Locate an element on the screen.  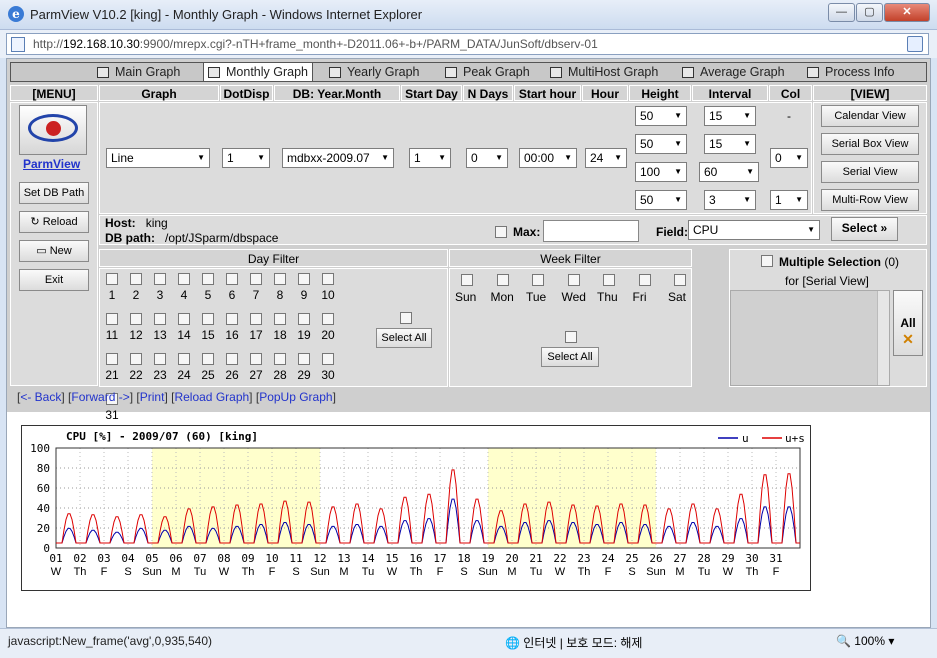
scrollbar is located at coordinates (883, 338).